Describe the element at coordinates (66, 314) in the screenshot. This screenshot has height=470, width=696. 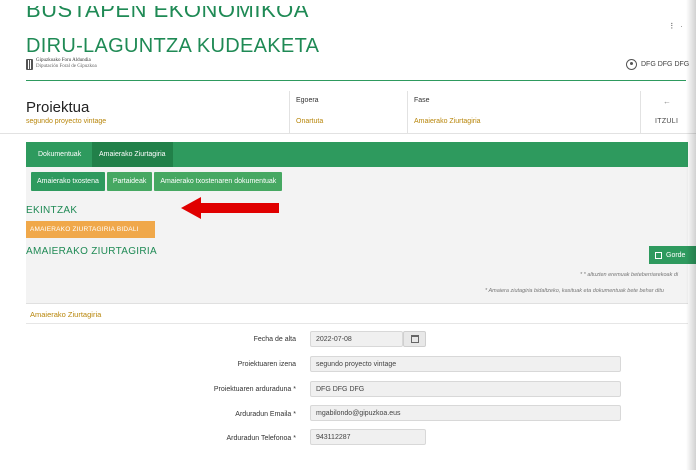
I see `panel-title: Amaierako Ziurtagiria` at that location.